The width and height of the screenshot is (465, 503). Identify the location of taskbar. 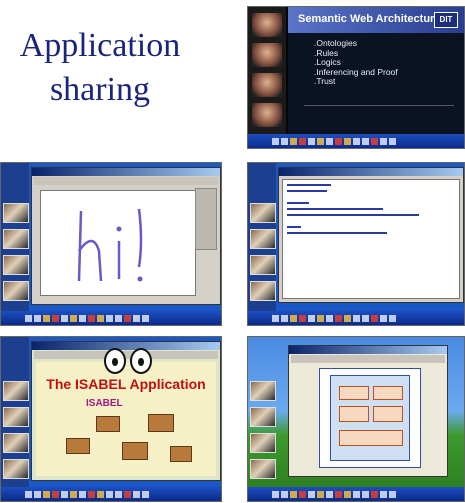
(356, 318).